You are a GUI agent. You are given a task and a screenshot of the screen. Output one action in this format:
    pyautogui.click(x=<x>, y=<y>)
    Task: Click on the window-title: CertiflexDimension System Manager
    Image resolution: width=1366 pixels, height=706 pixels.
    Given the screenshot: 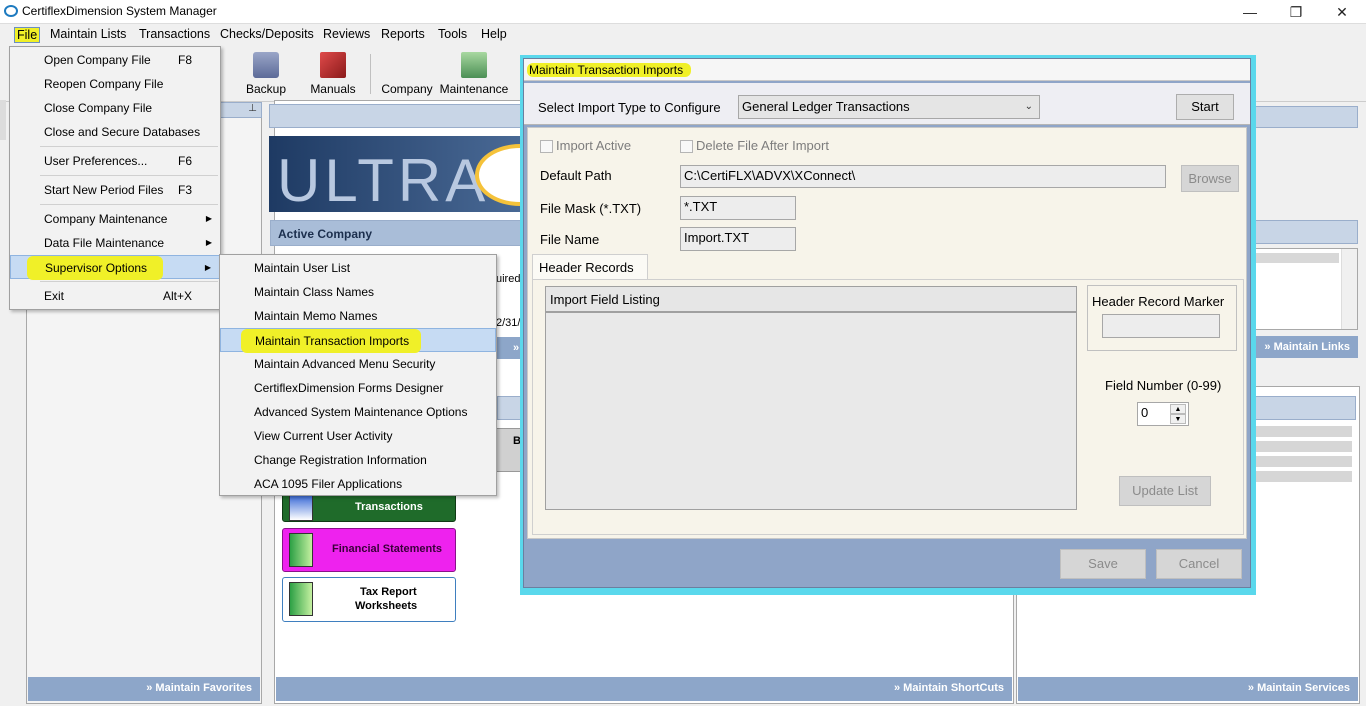 What is the action you would take?
    pyautogui.click(x=119, y=11)
    